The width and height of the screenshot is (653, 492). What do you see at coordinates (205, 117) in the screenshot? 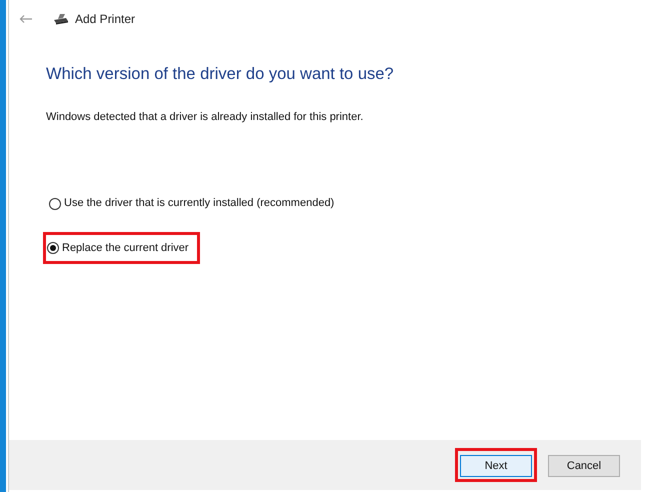
I see `description-text: Windows detected that a driver is already installed for this printer.` at bounding box center [205, 117].